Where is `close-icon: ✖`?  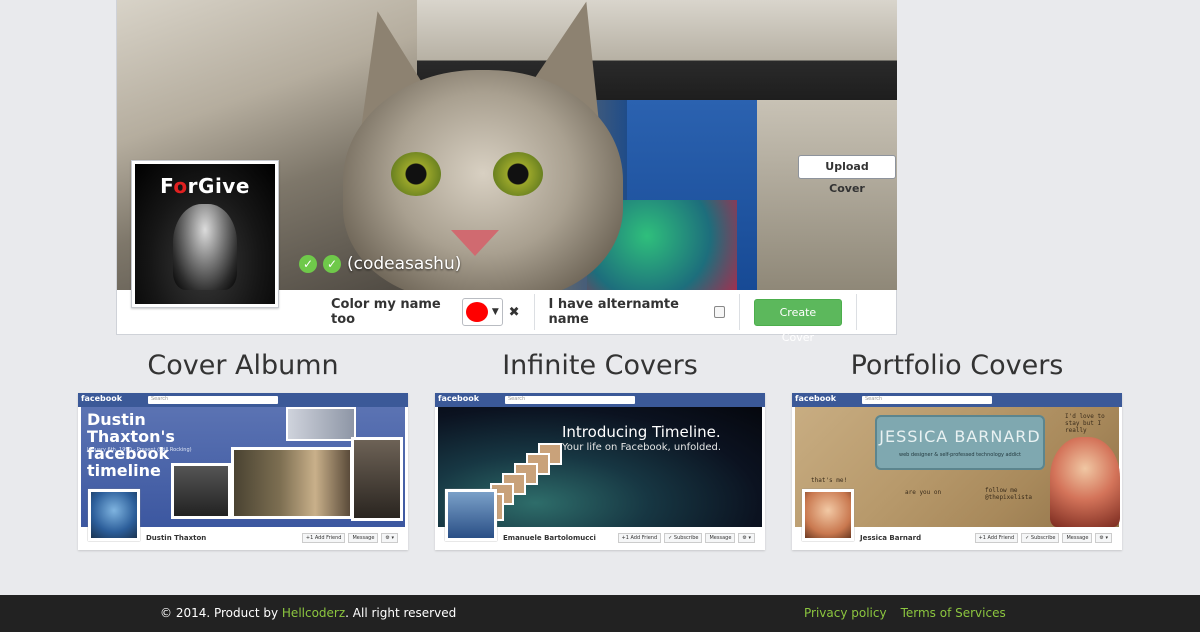 close-icon: ✖ is located at coordinates (514, 312).